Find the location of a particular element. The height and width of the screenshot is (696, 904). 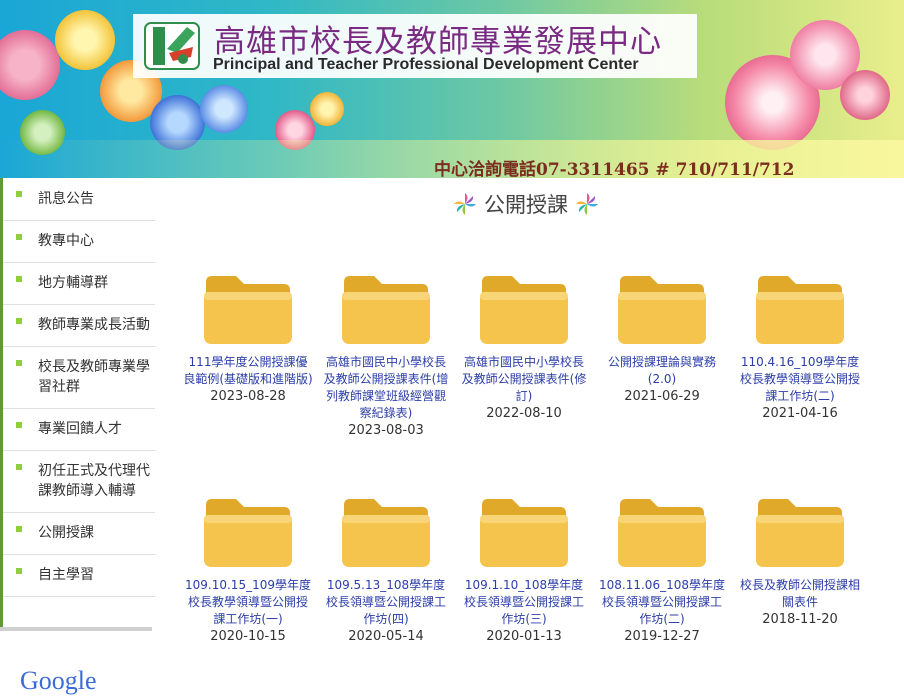

sidebar-item-label: 自主學習 is located at coordinates (66, 575).